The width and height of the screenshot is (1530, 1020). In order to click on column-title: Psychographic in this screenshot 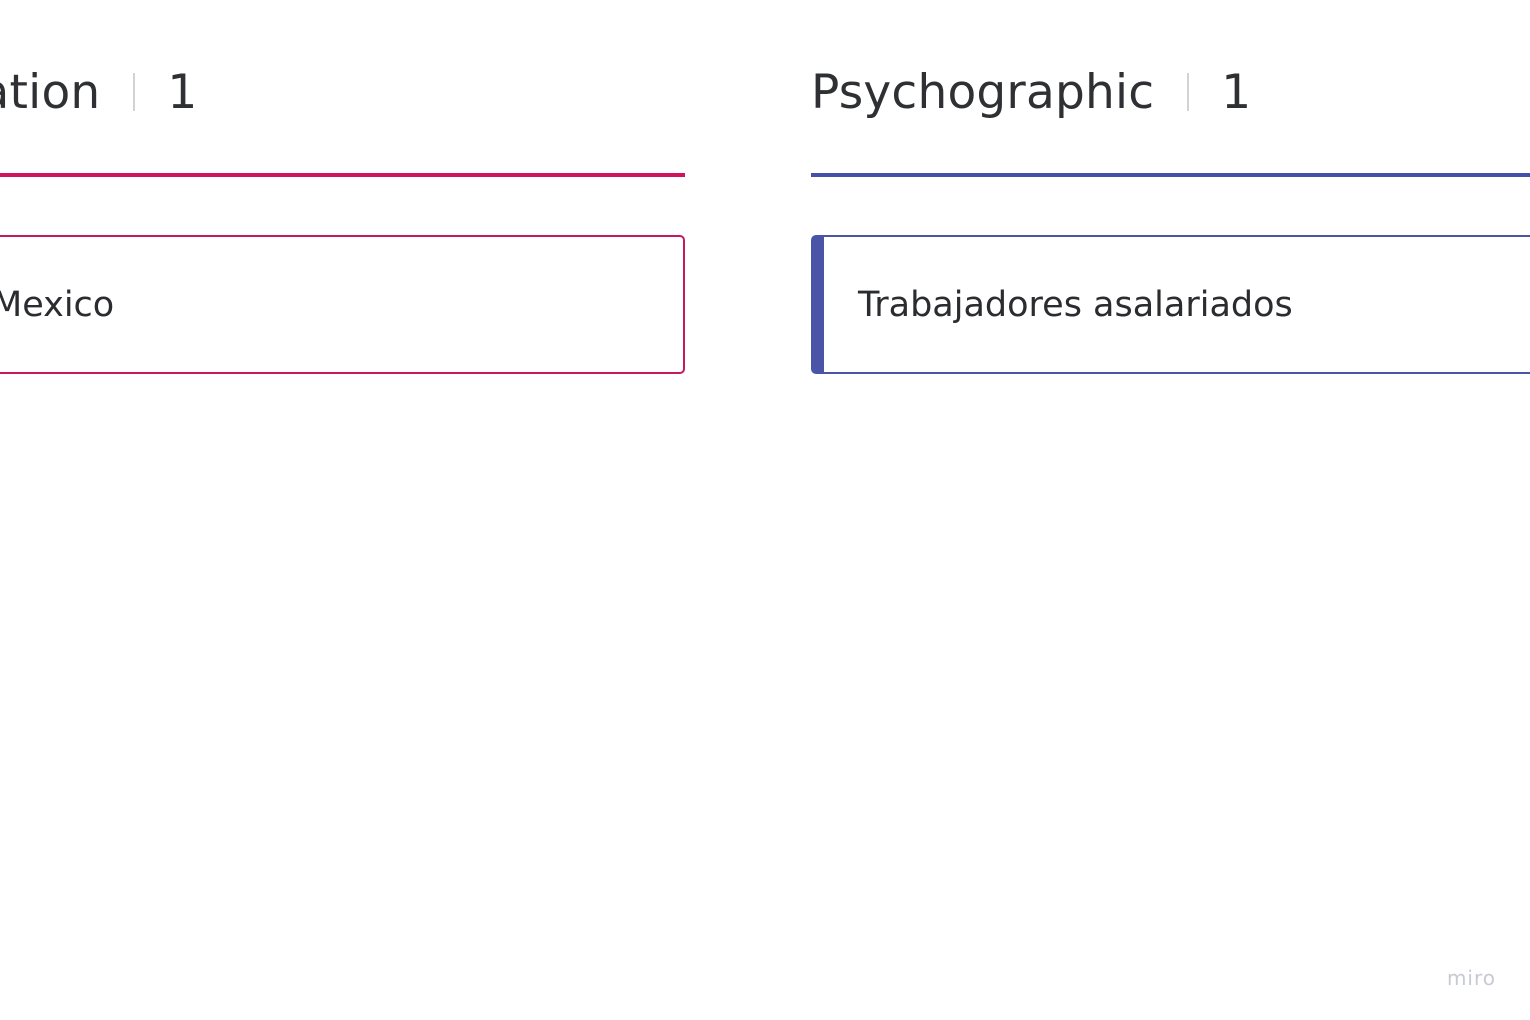, I will do `click(983, 92)`.